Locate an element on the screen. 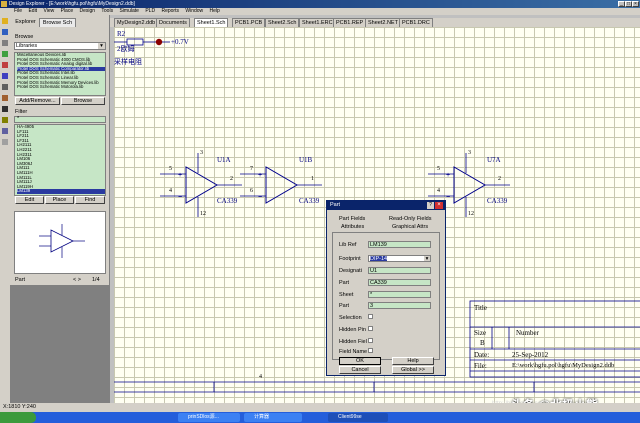  power-icon is located at coordinates (5, 109).